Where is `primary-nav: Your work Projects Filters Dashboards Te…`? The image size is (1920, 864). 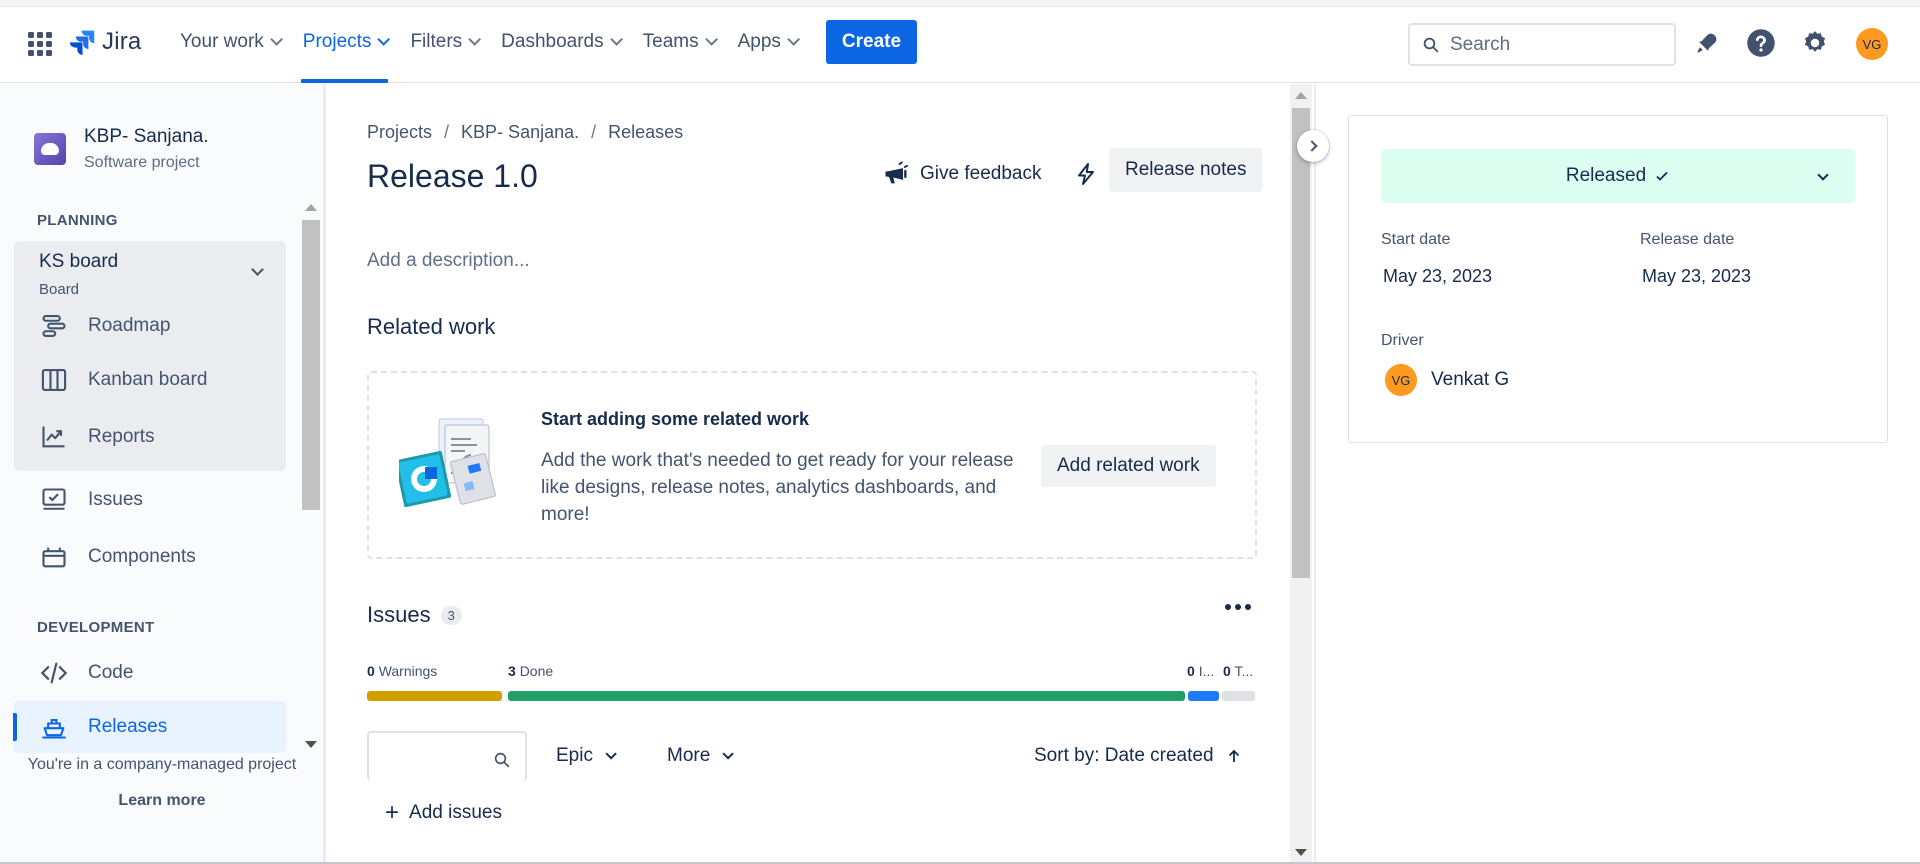 primary-nav: Your work Projects Filters Dashboards Te… is located at coordinates (543, 41).